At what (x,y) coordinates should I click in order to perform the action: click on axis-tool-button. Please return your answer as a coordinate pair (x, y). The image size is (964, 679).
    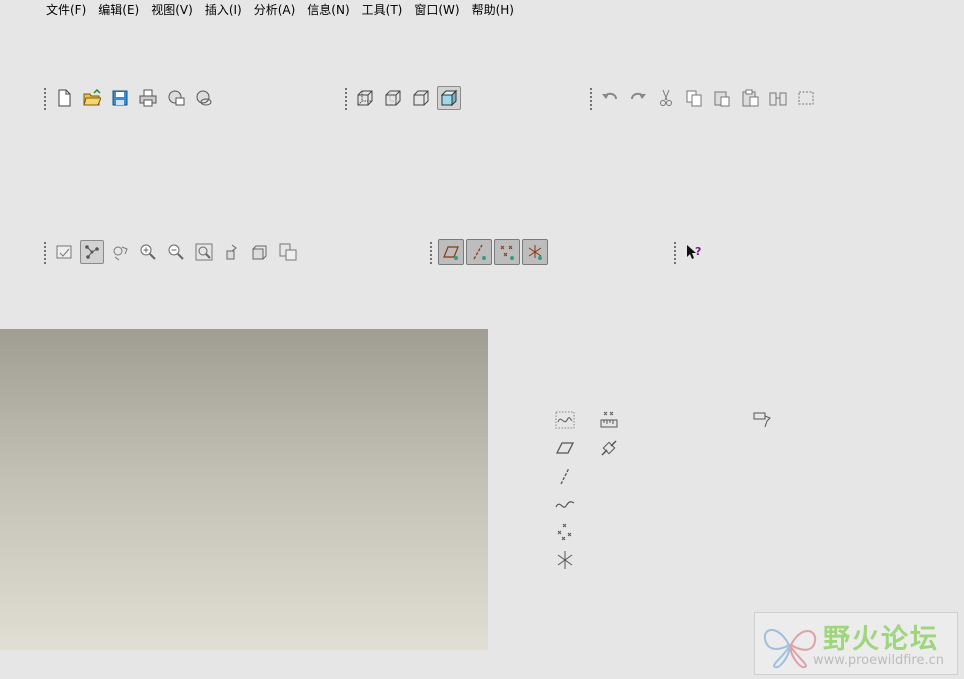
    Looking at the image, I should click on (565, 476).